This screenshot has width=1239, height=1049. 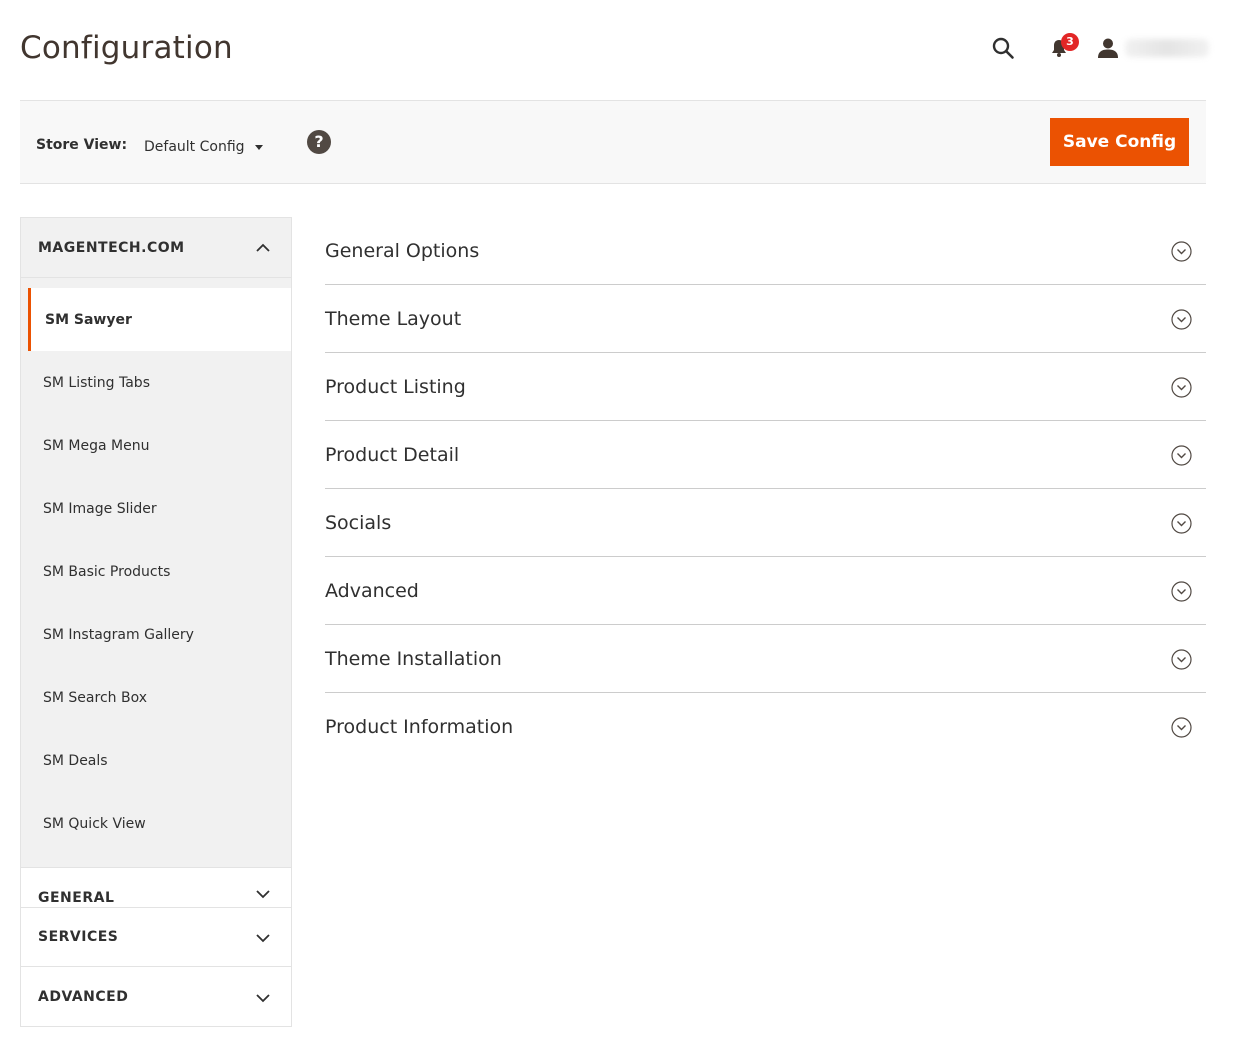 What do you see at coordinates (76, 897) in the screenshot?
I see `sidebar-group-title: GENERAL` at bounding box center [76, 897].